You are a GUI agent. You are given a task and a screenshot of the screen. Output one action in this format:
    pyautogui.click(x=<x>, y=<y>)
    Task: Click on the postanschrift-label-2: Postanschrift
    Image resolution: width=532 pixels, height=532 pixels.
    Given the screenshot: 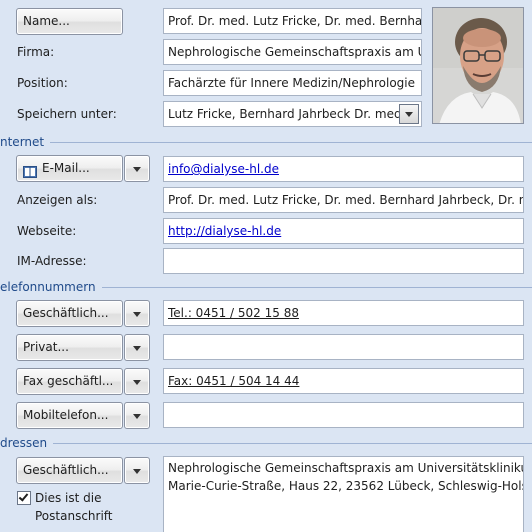 What is the action you would take?
    pyautogui.click(x=74, y=516)
    